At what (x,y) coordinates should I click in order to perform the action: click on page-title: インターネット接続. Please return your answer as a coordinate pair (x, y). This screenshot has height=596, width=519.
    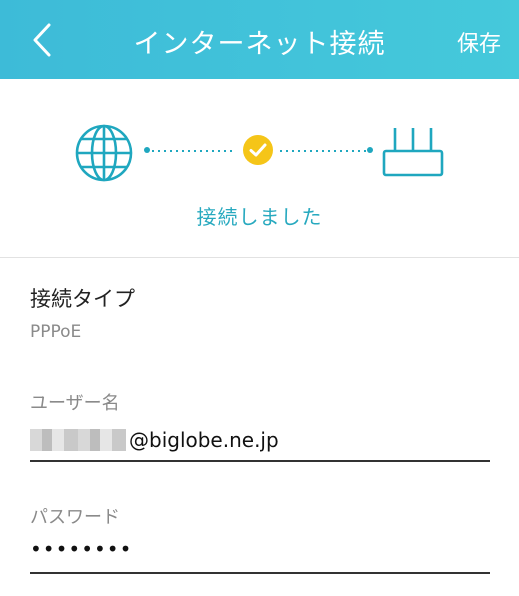
    Looking at the image, I should click on (259, 44).